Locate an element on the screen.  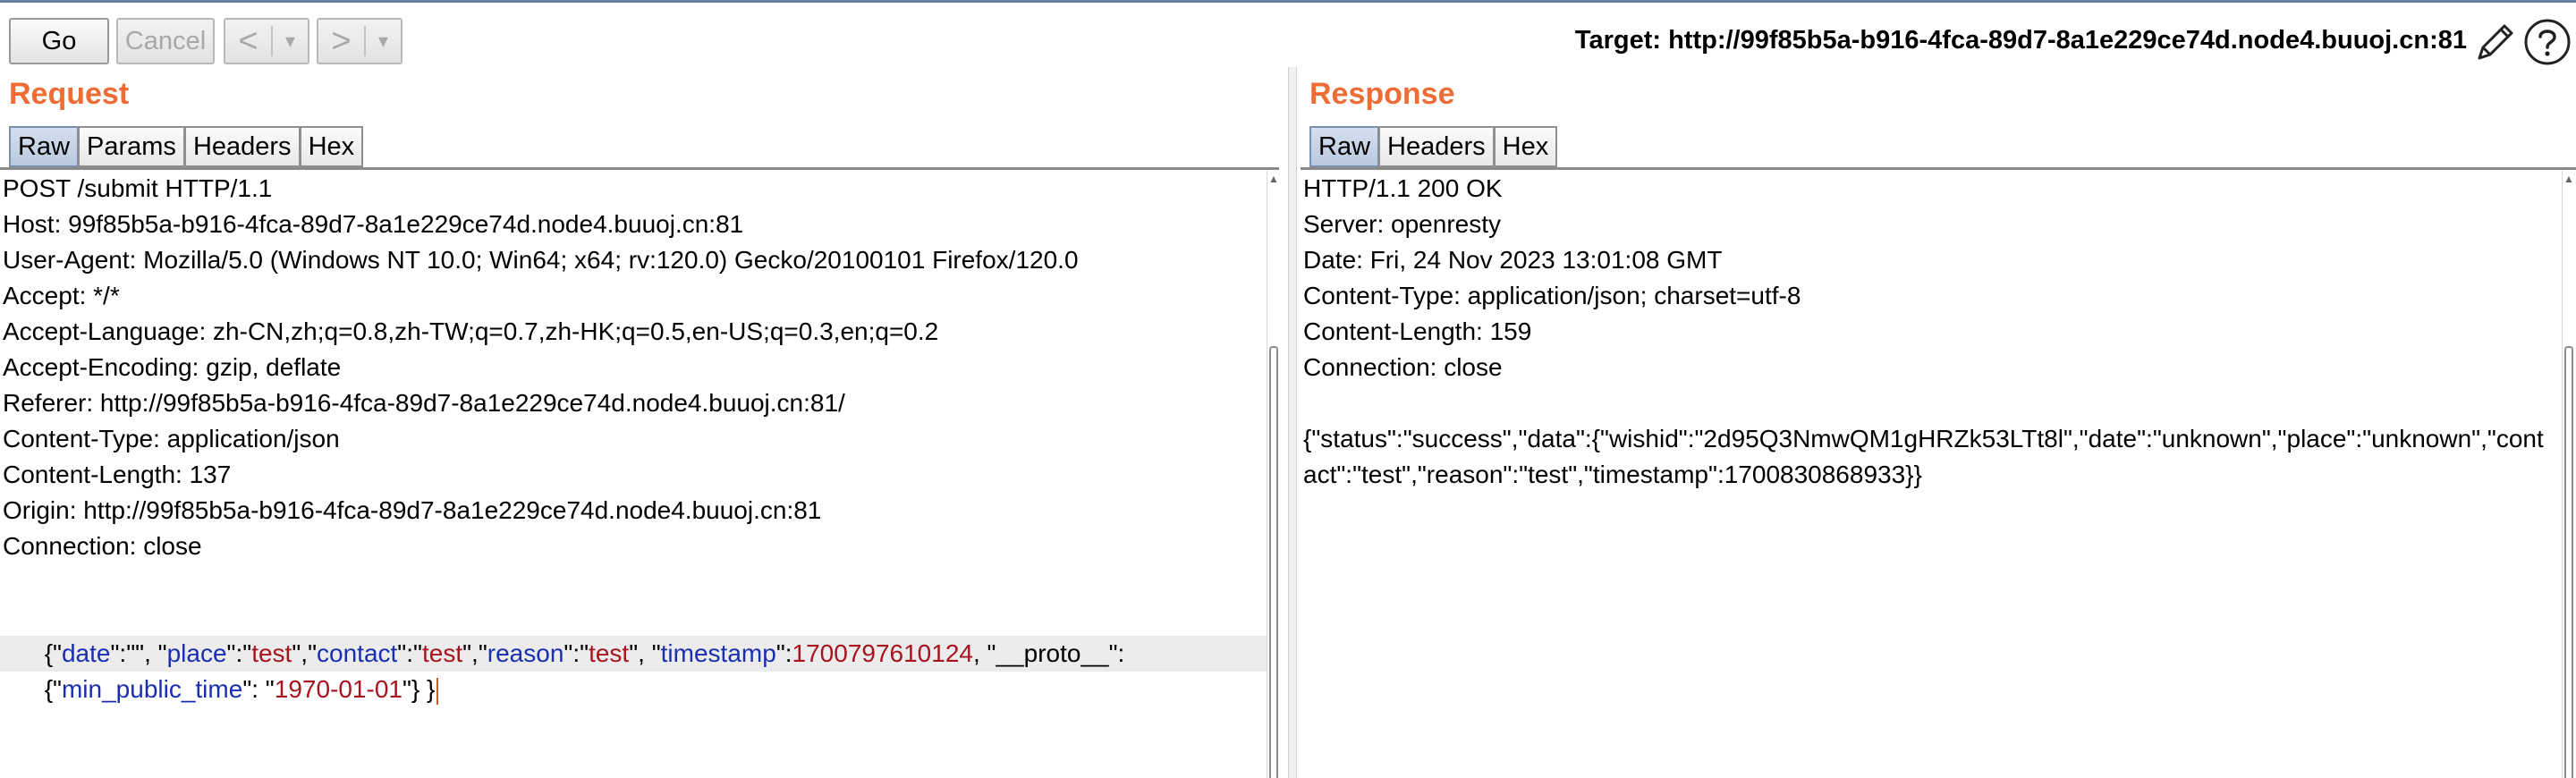
response-tabs: Raw Headers Hex is located at coordinates (1433, 146).